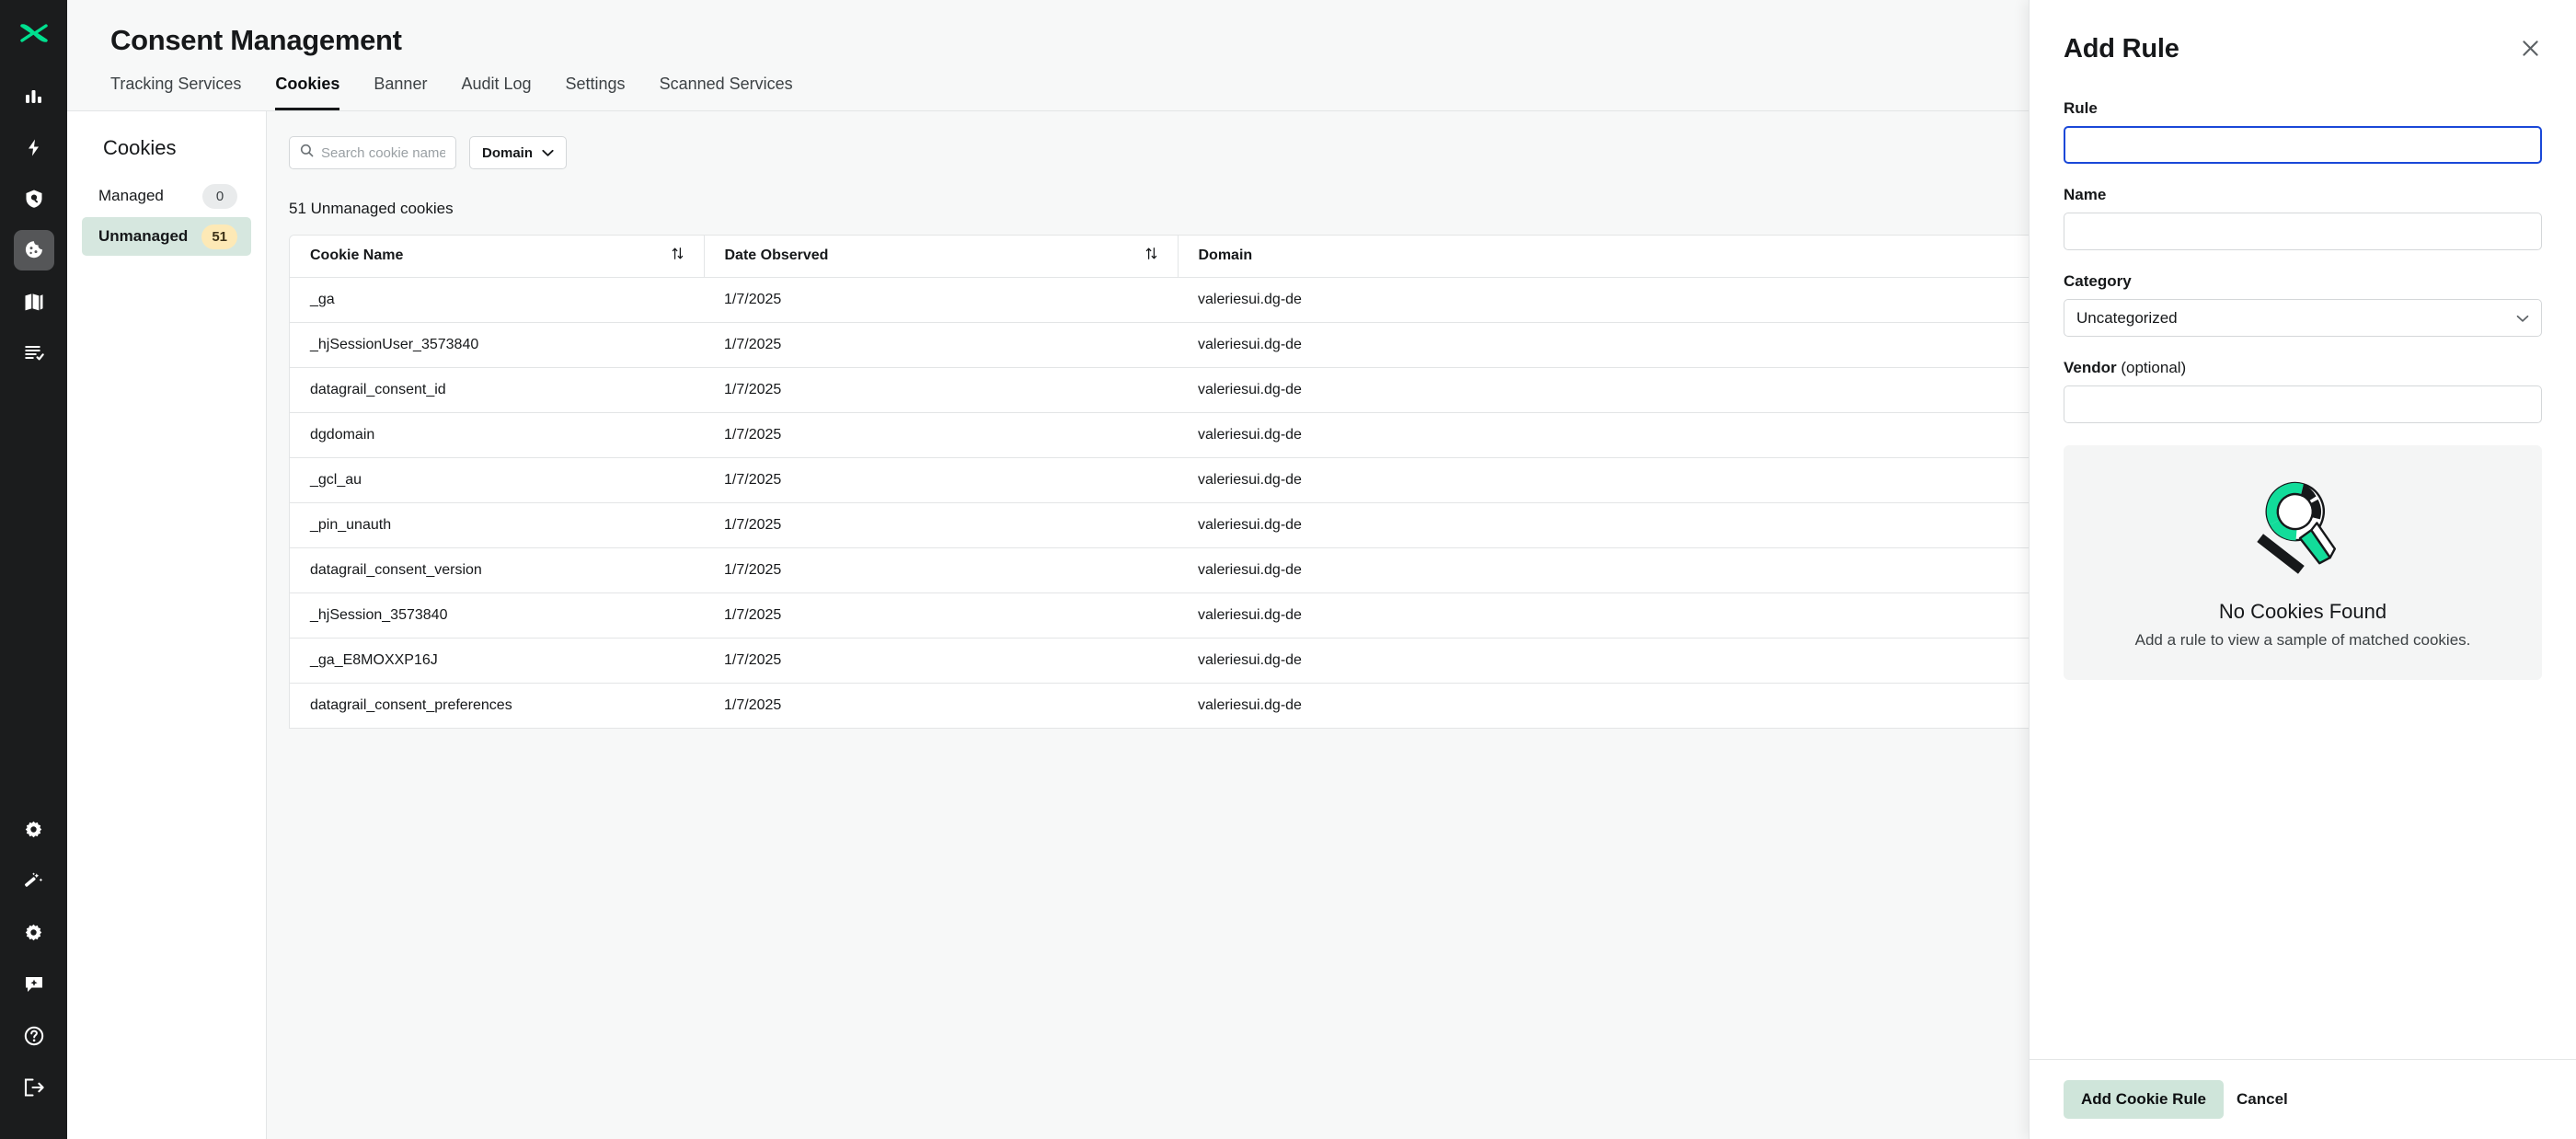 The height and width of the screenshot is (1139, 2576). Describe the element at coordinates (175, 92) in the screenshot. I see `tab-tracking-services: Tracking Services` at that location.